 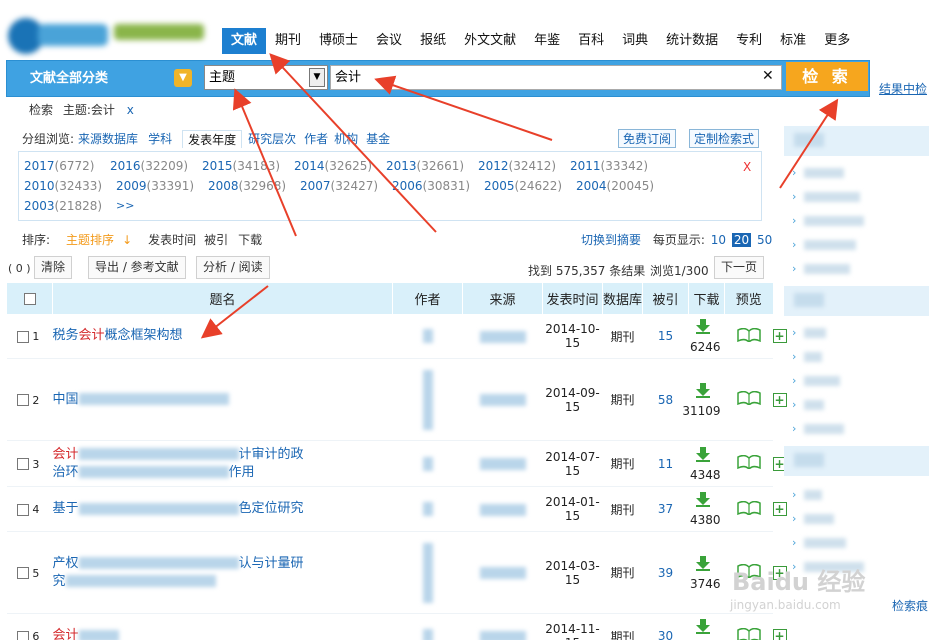 What do you see at coordinates (718, 240) in the screenshot?
I see `per-page-10: 10` at bounding box center [718, 240].